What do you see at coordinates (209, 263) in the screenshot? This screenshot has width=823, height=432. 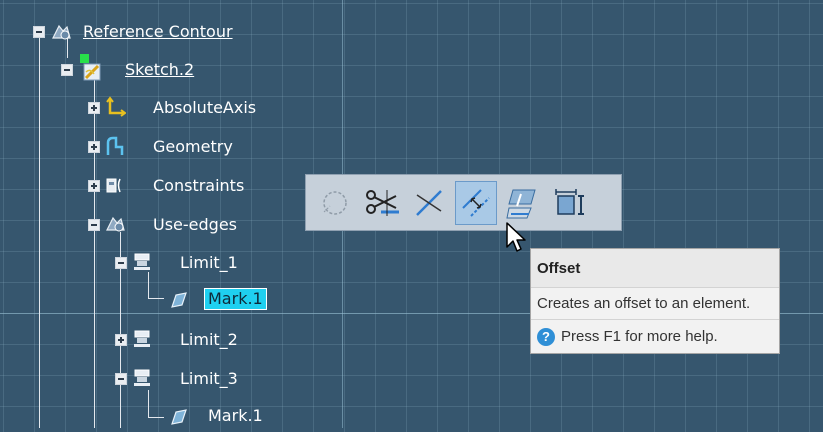 I see `tree-item-limit-1: Limit_1` at bounding box center [209, 263].